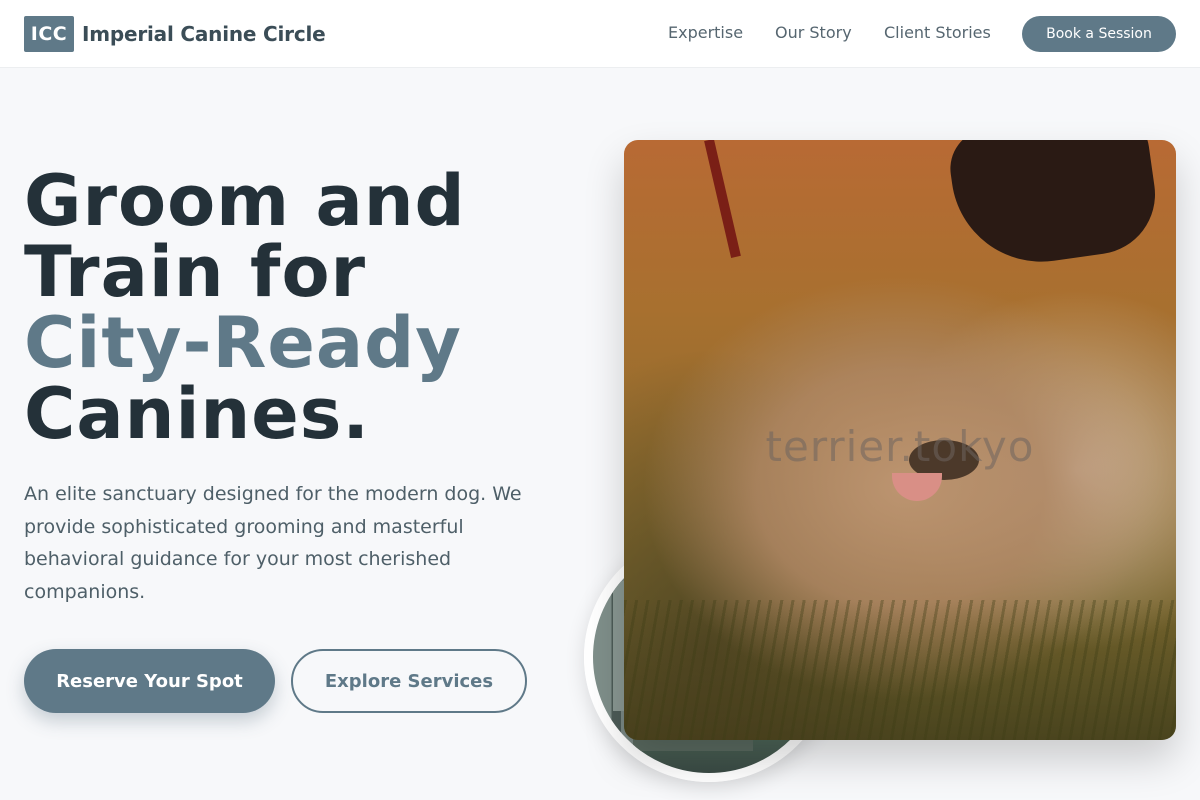 This screenshot has height=800, width=1200. What do you see at coordinates (705, 33) in the screenshot?
I see `nav-link-expertise: Expertise` at bounding box center [705, 33].